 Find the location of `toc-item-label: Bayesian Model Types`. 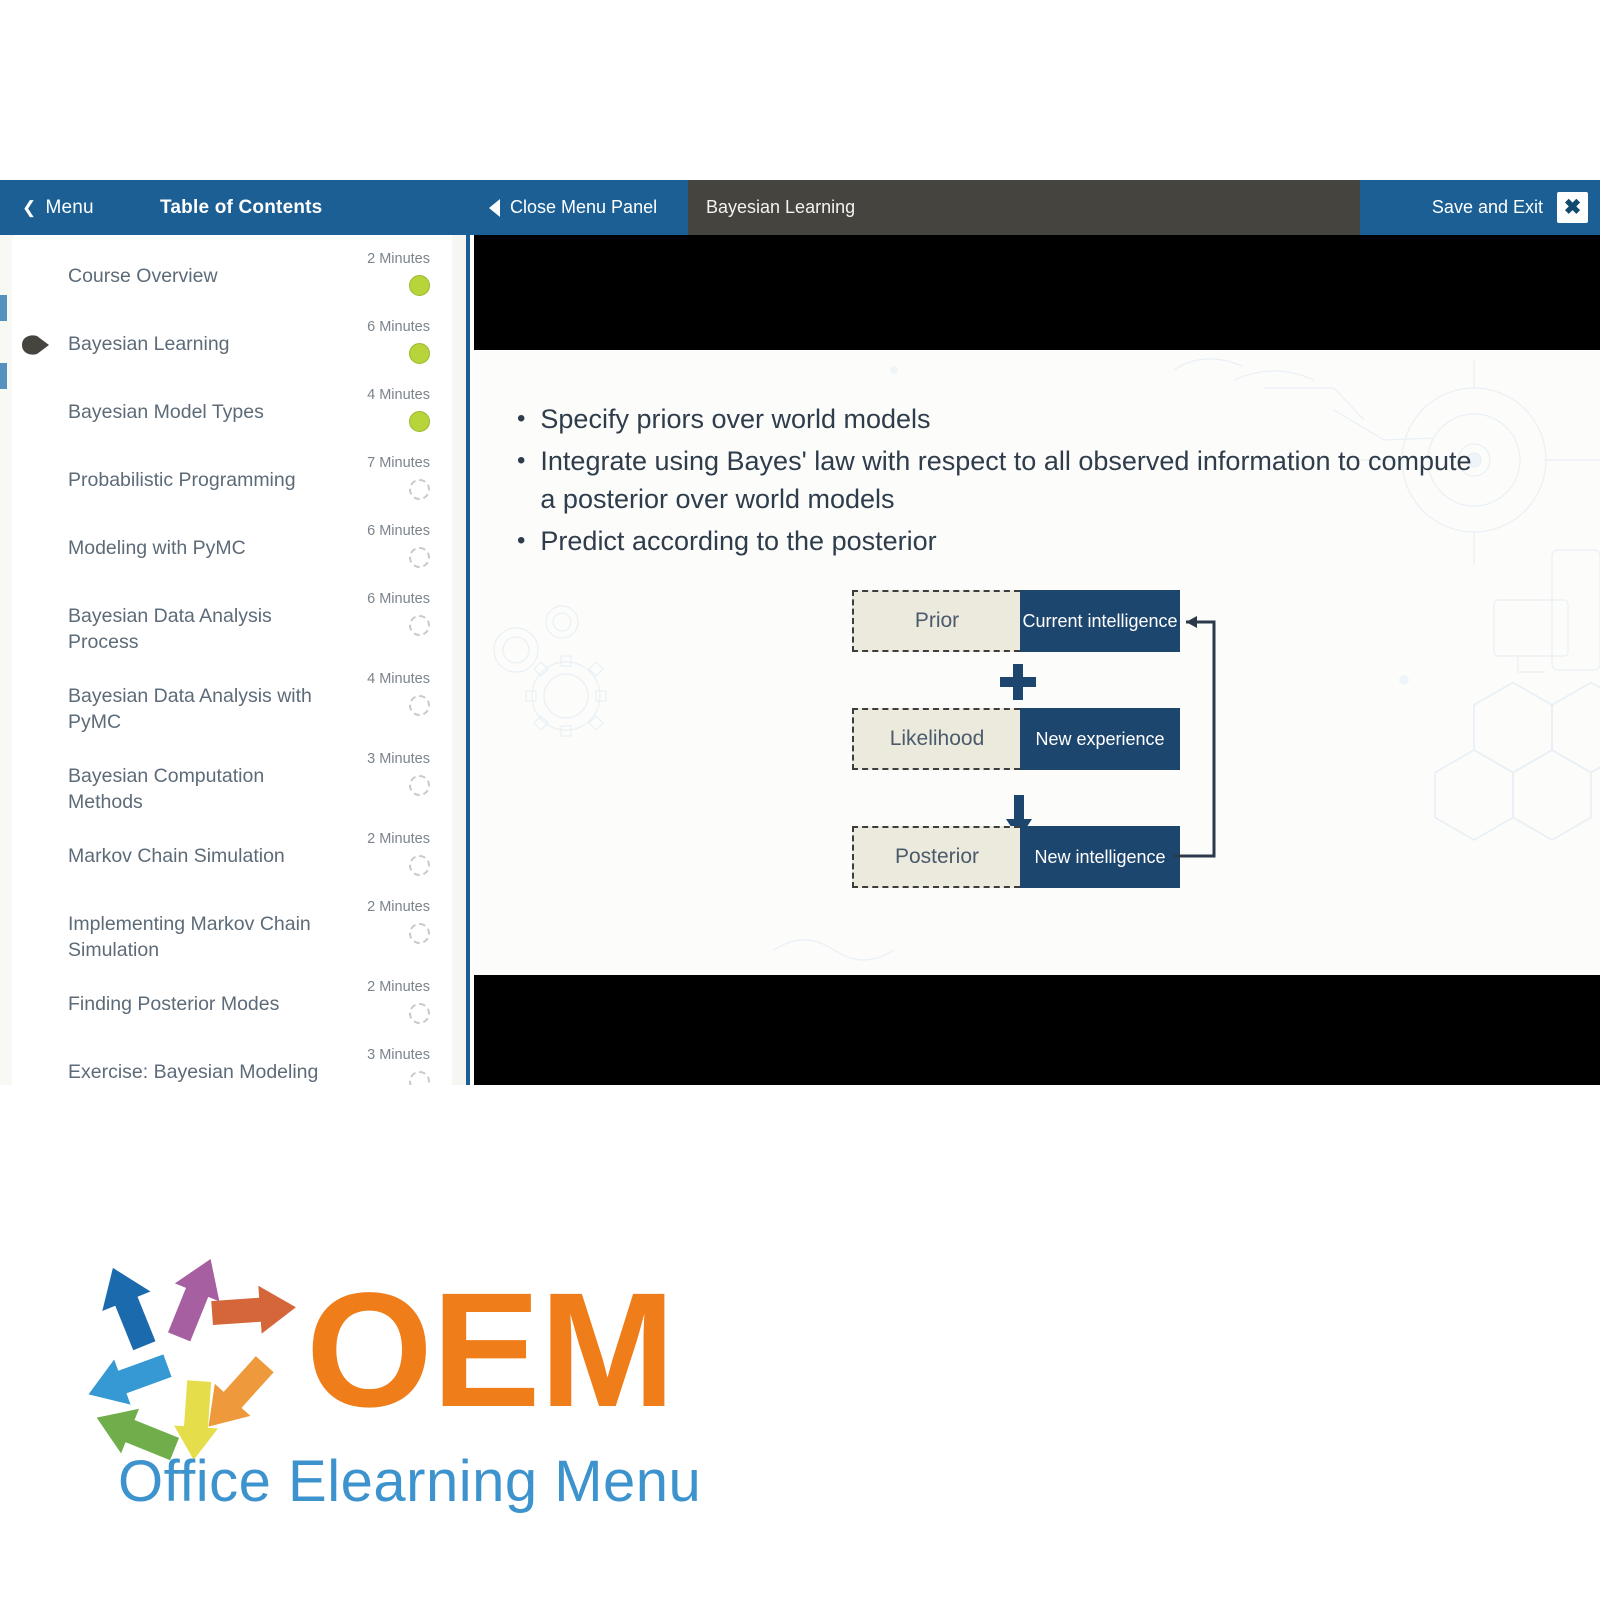

toc-item-label: Bayesian Model Types is located at coordinates (166, 412).